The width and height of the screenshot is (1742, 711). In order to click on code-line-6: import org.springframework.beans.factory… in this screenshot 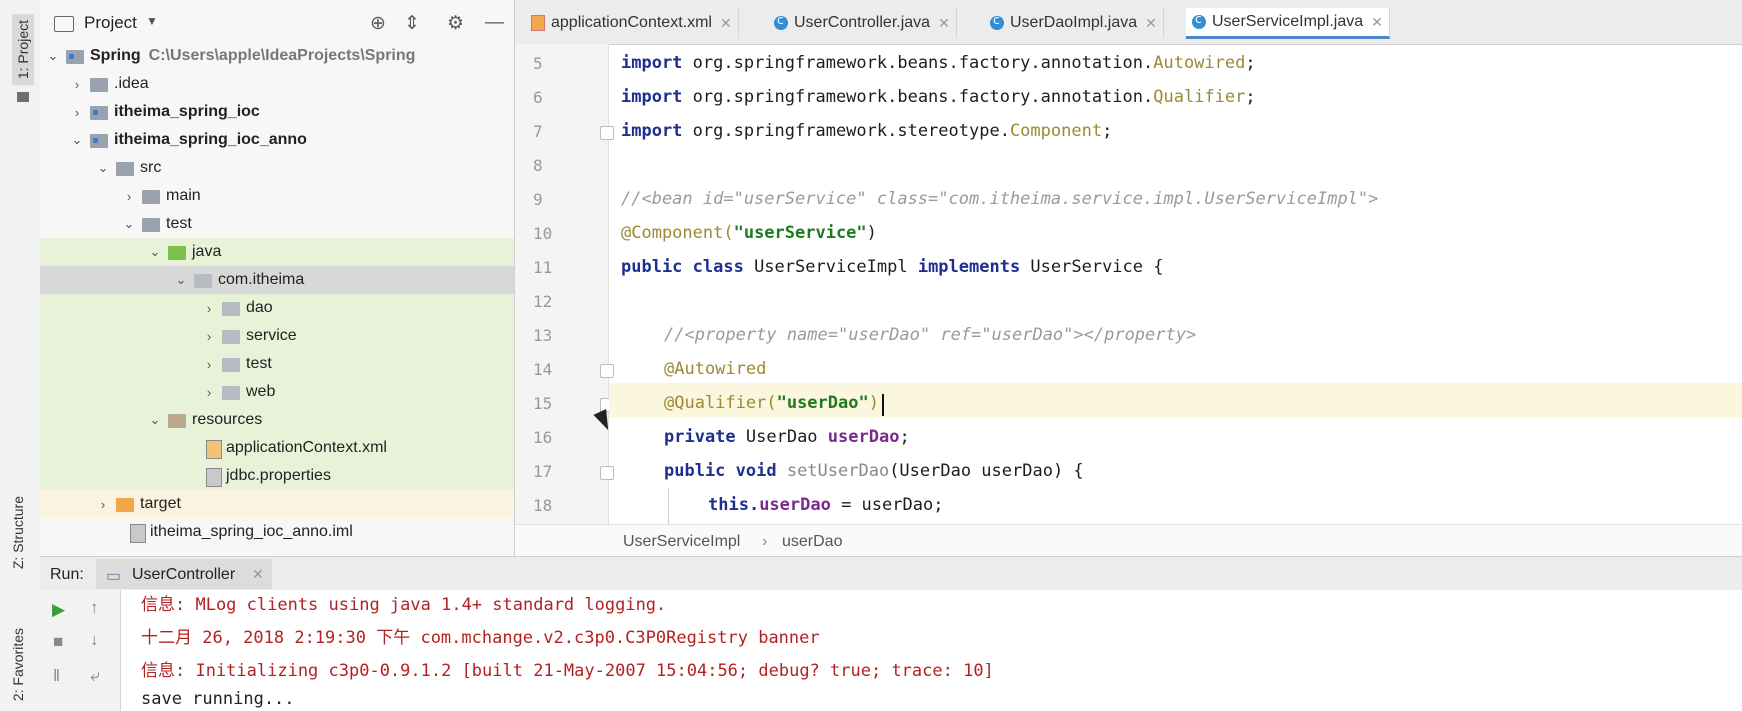, I will do `click(938, 97)`.